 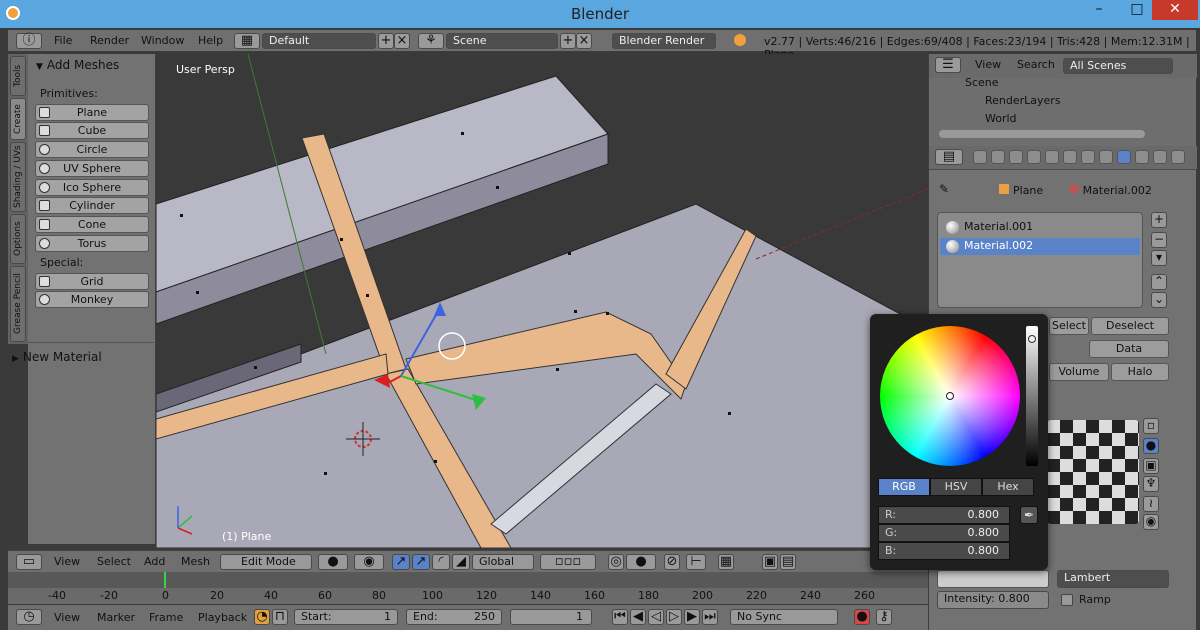 I want to click on delete-screen-button: ×, so click(x=402, y=41).